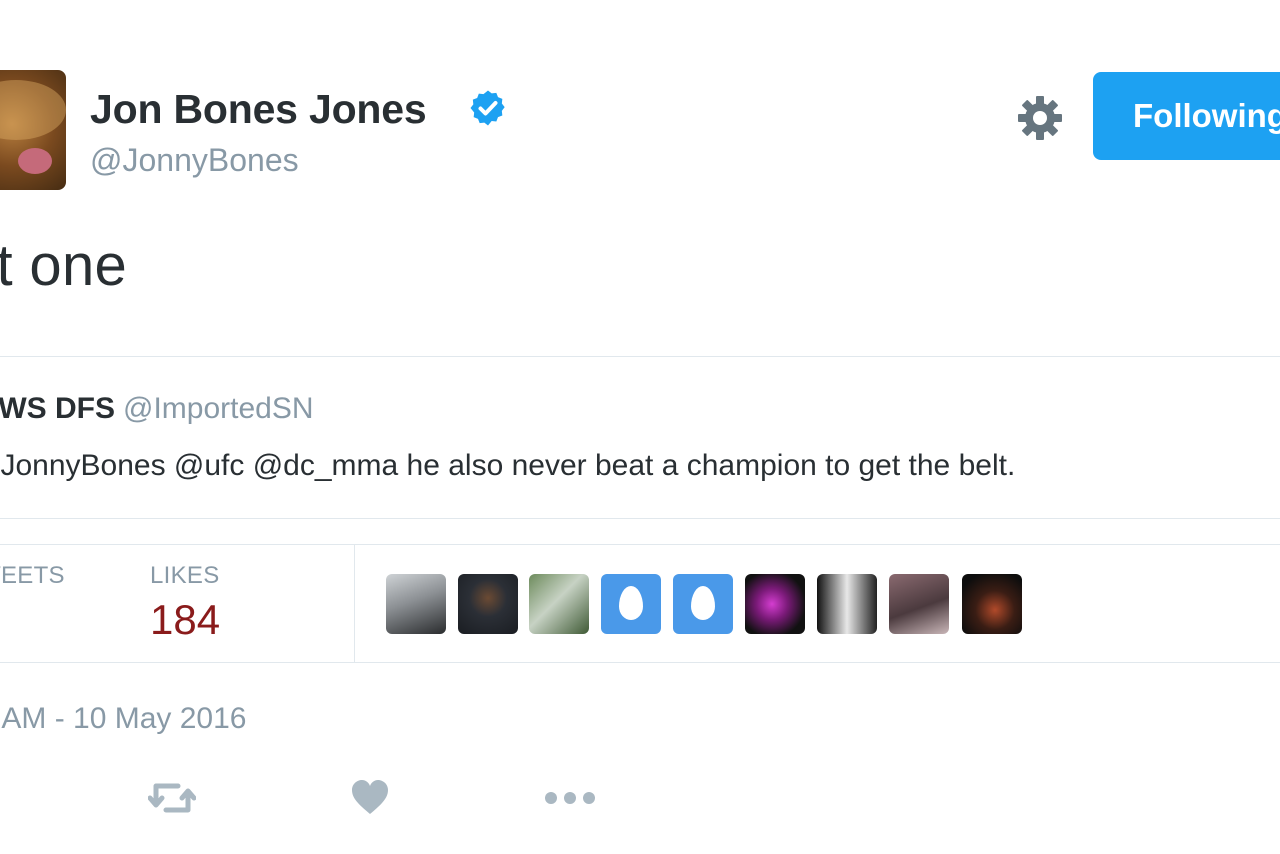 Image resolution: width=1280 pixels, height=854 pixels. What do you see at coordinates (64, 265) in the screenshot?
I see `tweet-text: ot one` at bounding box center [64, 265].